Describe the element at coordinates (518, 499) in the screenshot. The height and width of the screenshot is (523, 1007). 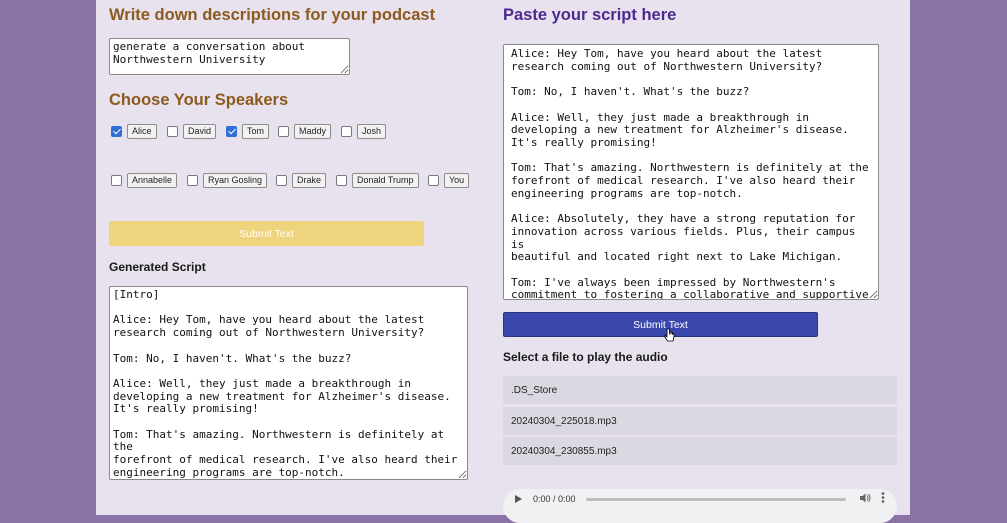
I see `play-icon` at that location.